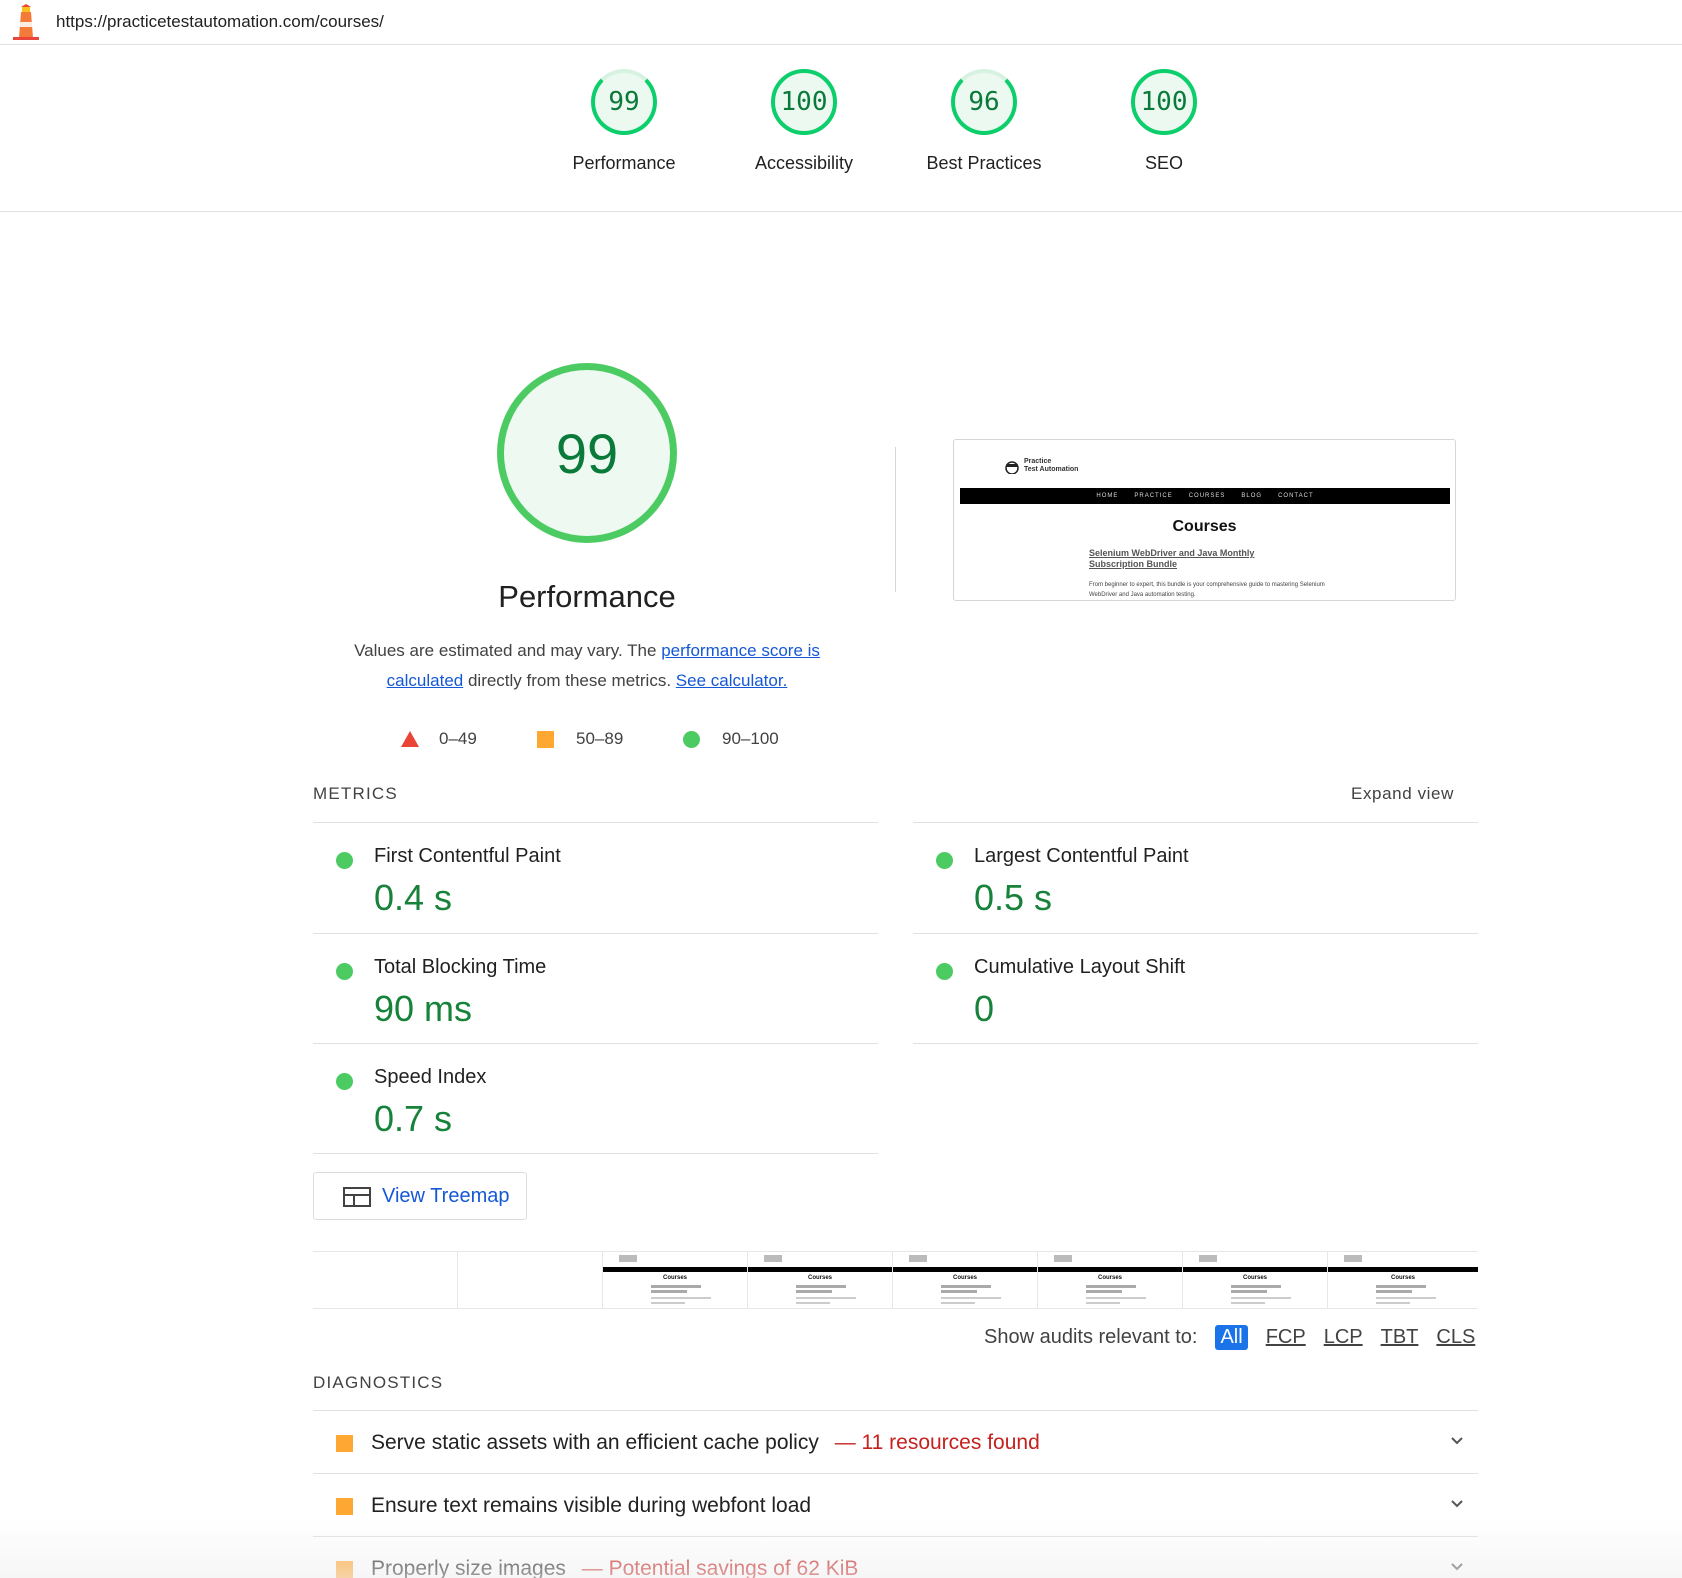  Describe the element at coordinates (984, 163) in the screenshot. I see `gauge-label: Best Practices` at that location.